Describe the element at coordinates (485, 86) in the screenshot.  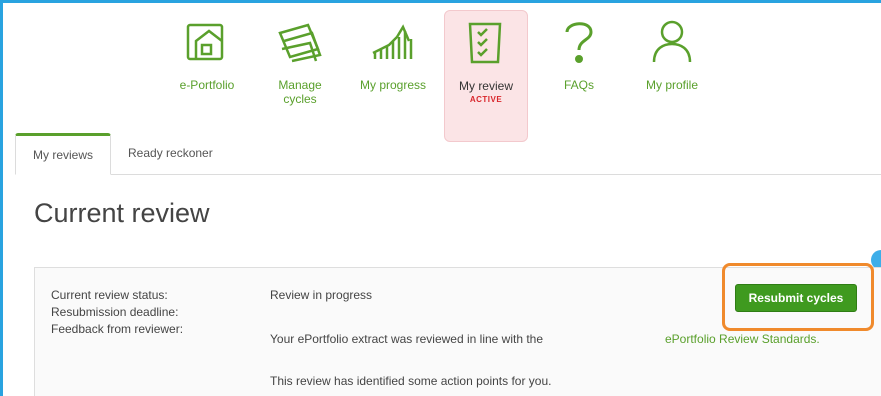
I see `nav-label: My review` at that location.